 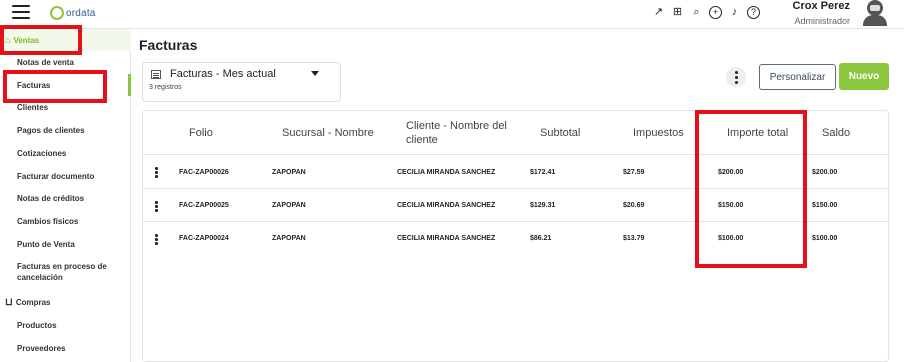 What do you see at coordinates (67, 176) in the screenshot?
I see `sidebar-item-facturar-documento: Facturar documento` at bounding box center [67, 176].